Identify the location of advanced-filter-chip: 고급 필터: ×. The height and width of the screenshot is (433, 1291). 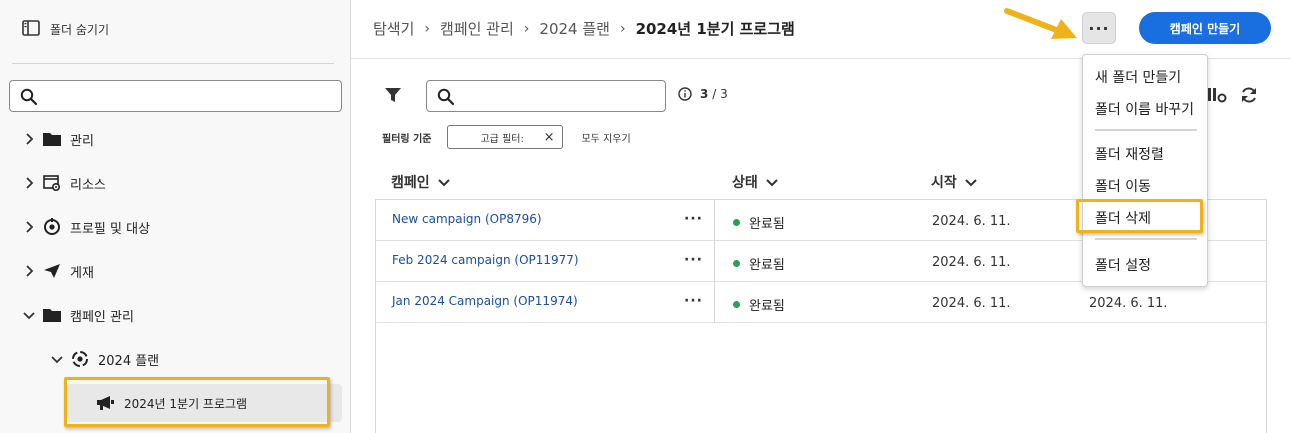
(505, 137).